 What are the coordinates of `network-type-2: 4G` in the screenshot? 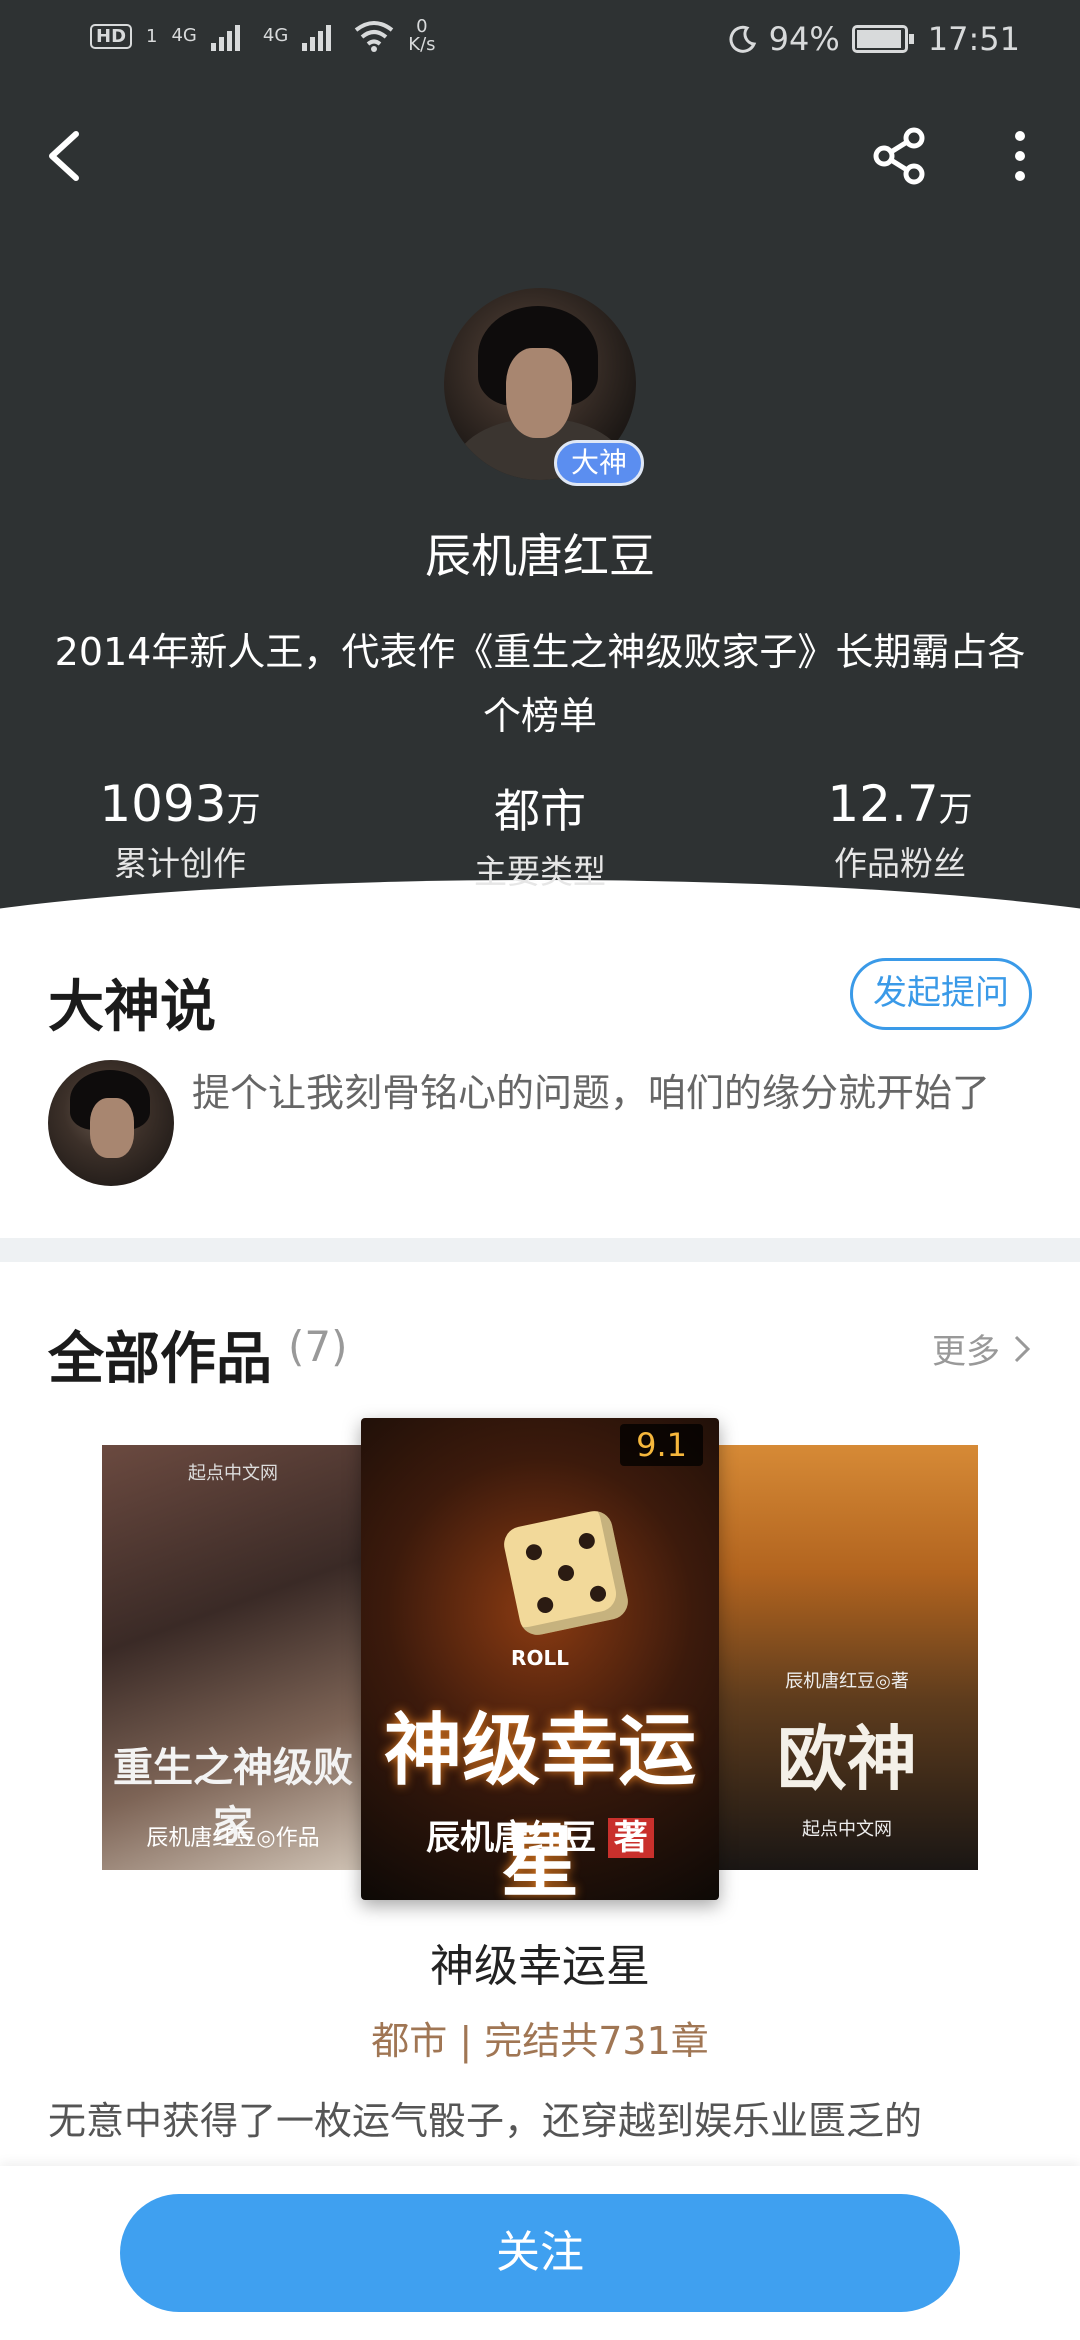 It's located at (275, 35).